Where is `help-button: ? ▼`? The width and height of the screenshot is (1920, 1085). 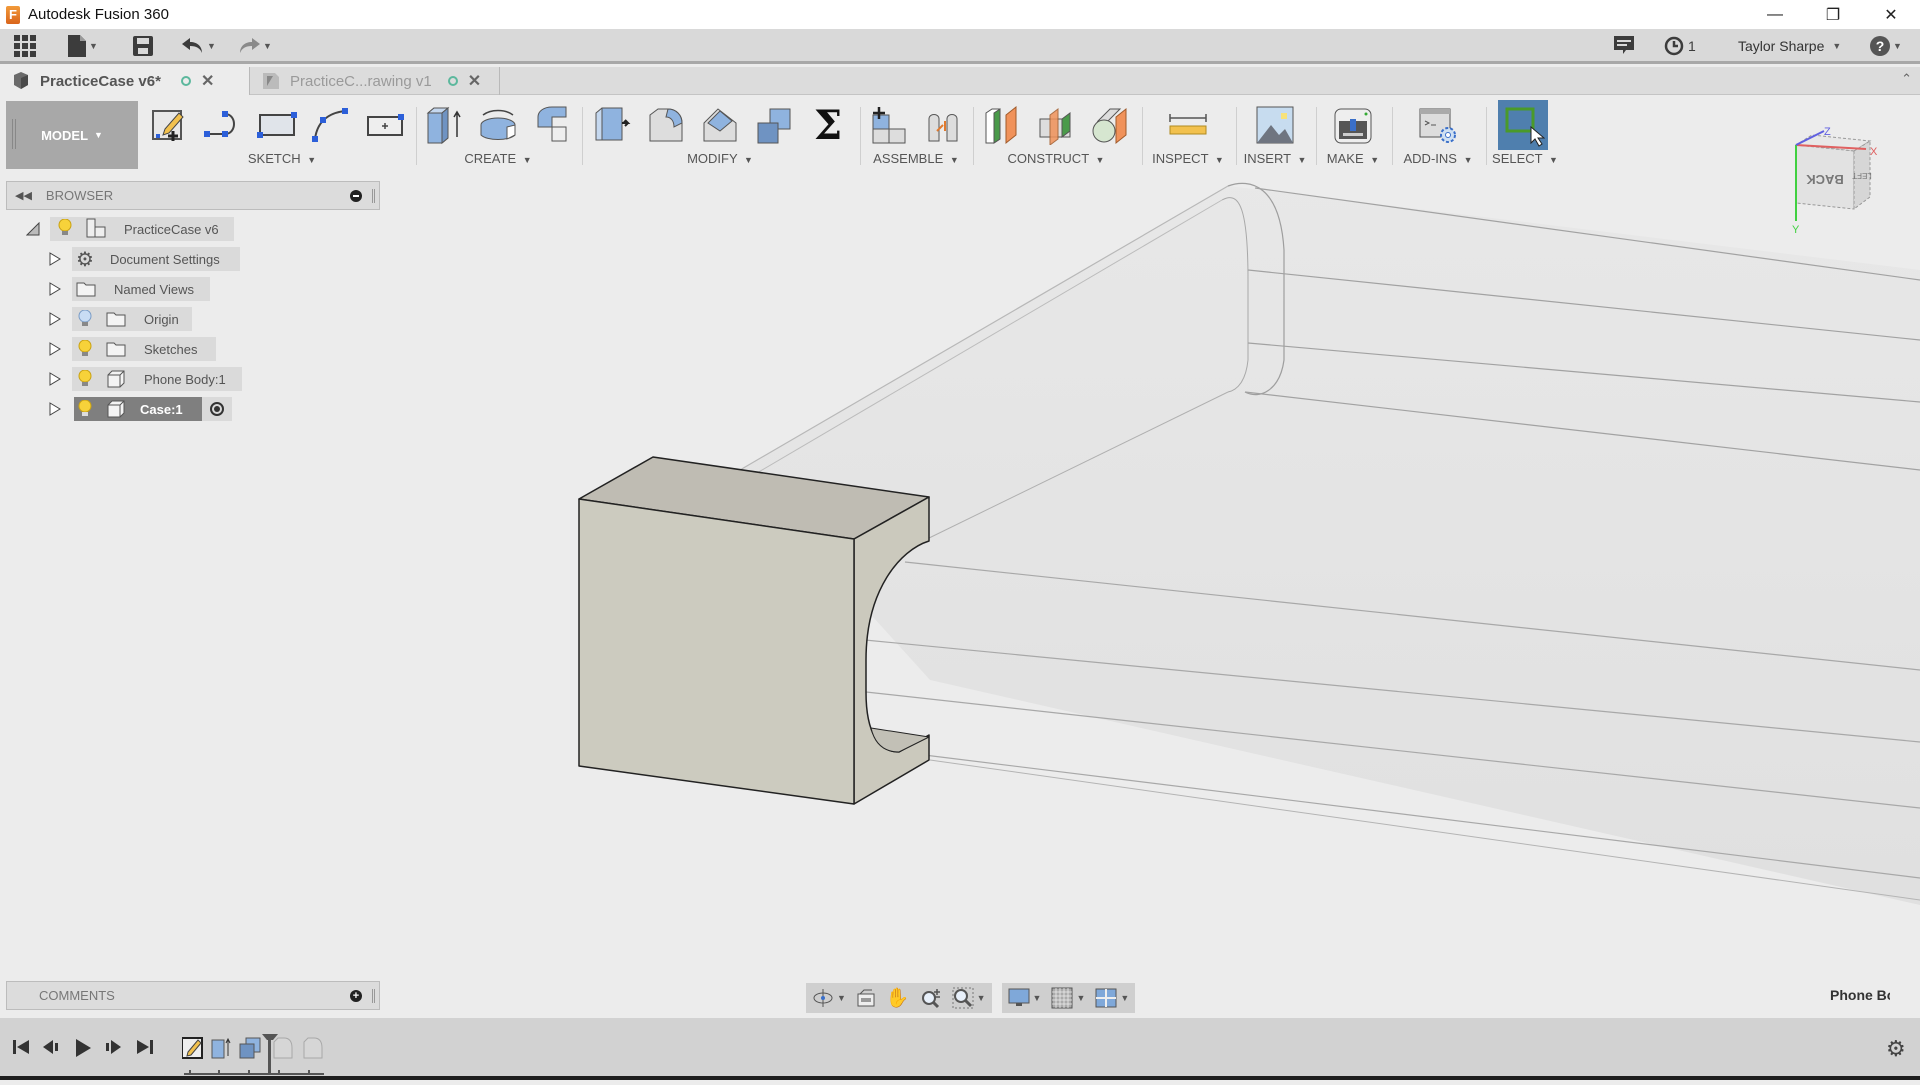 help-button: ? ▼ is located at coordinates (1886, 46).